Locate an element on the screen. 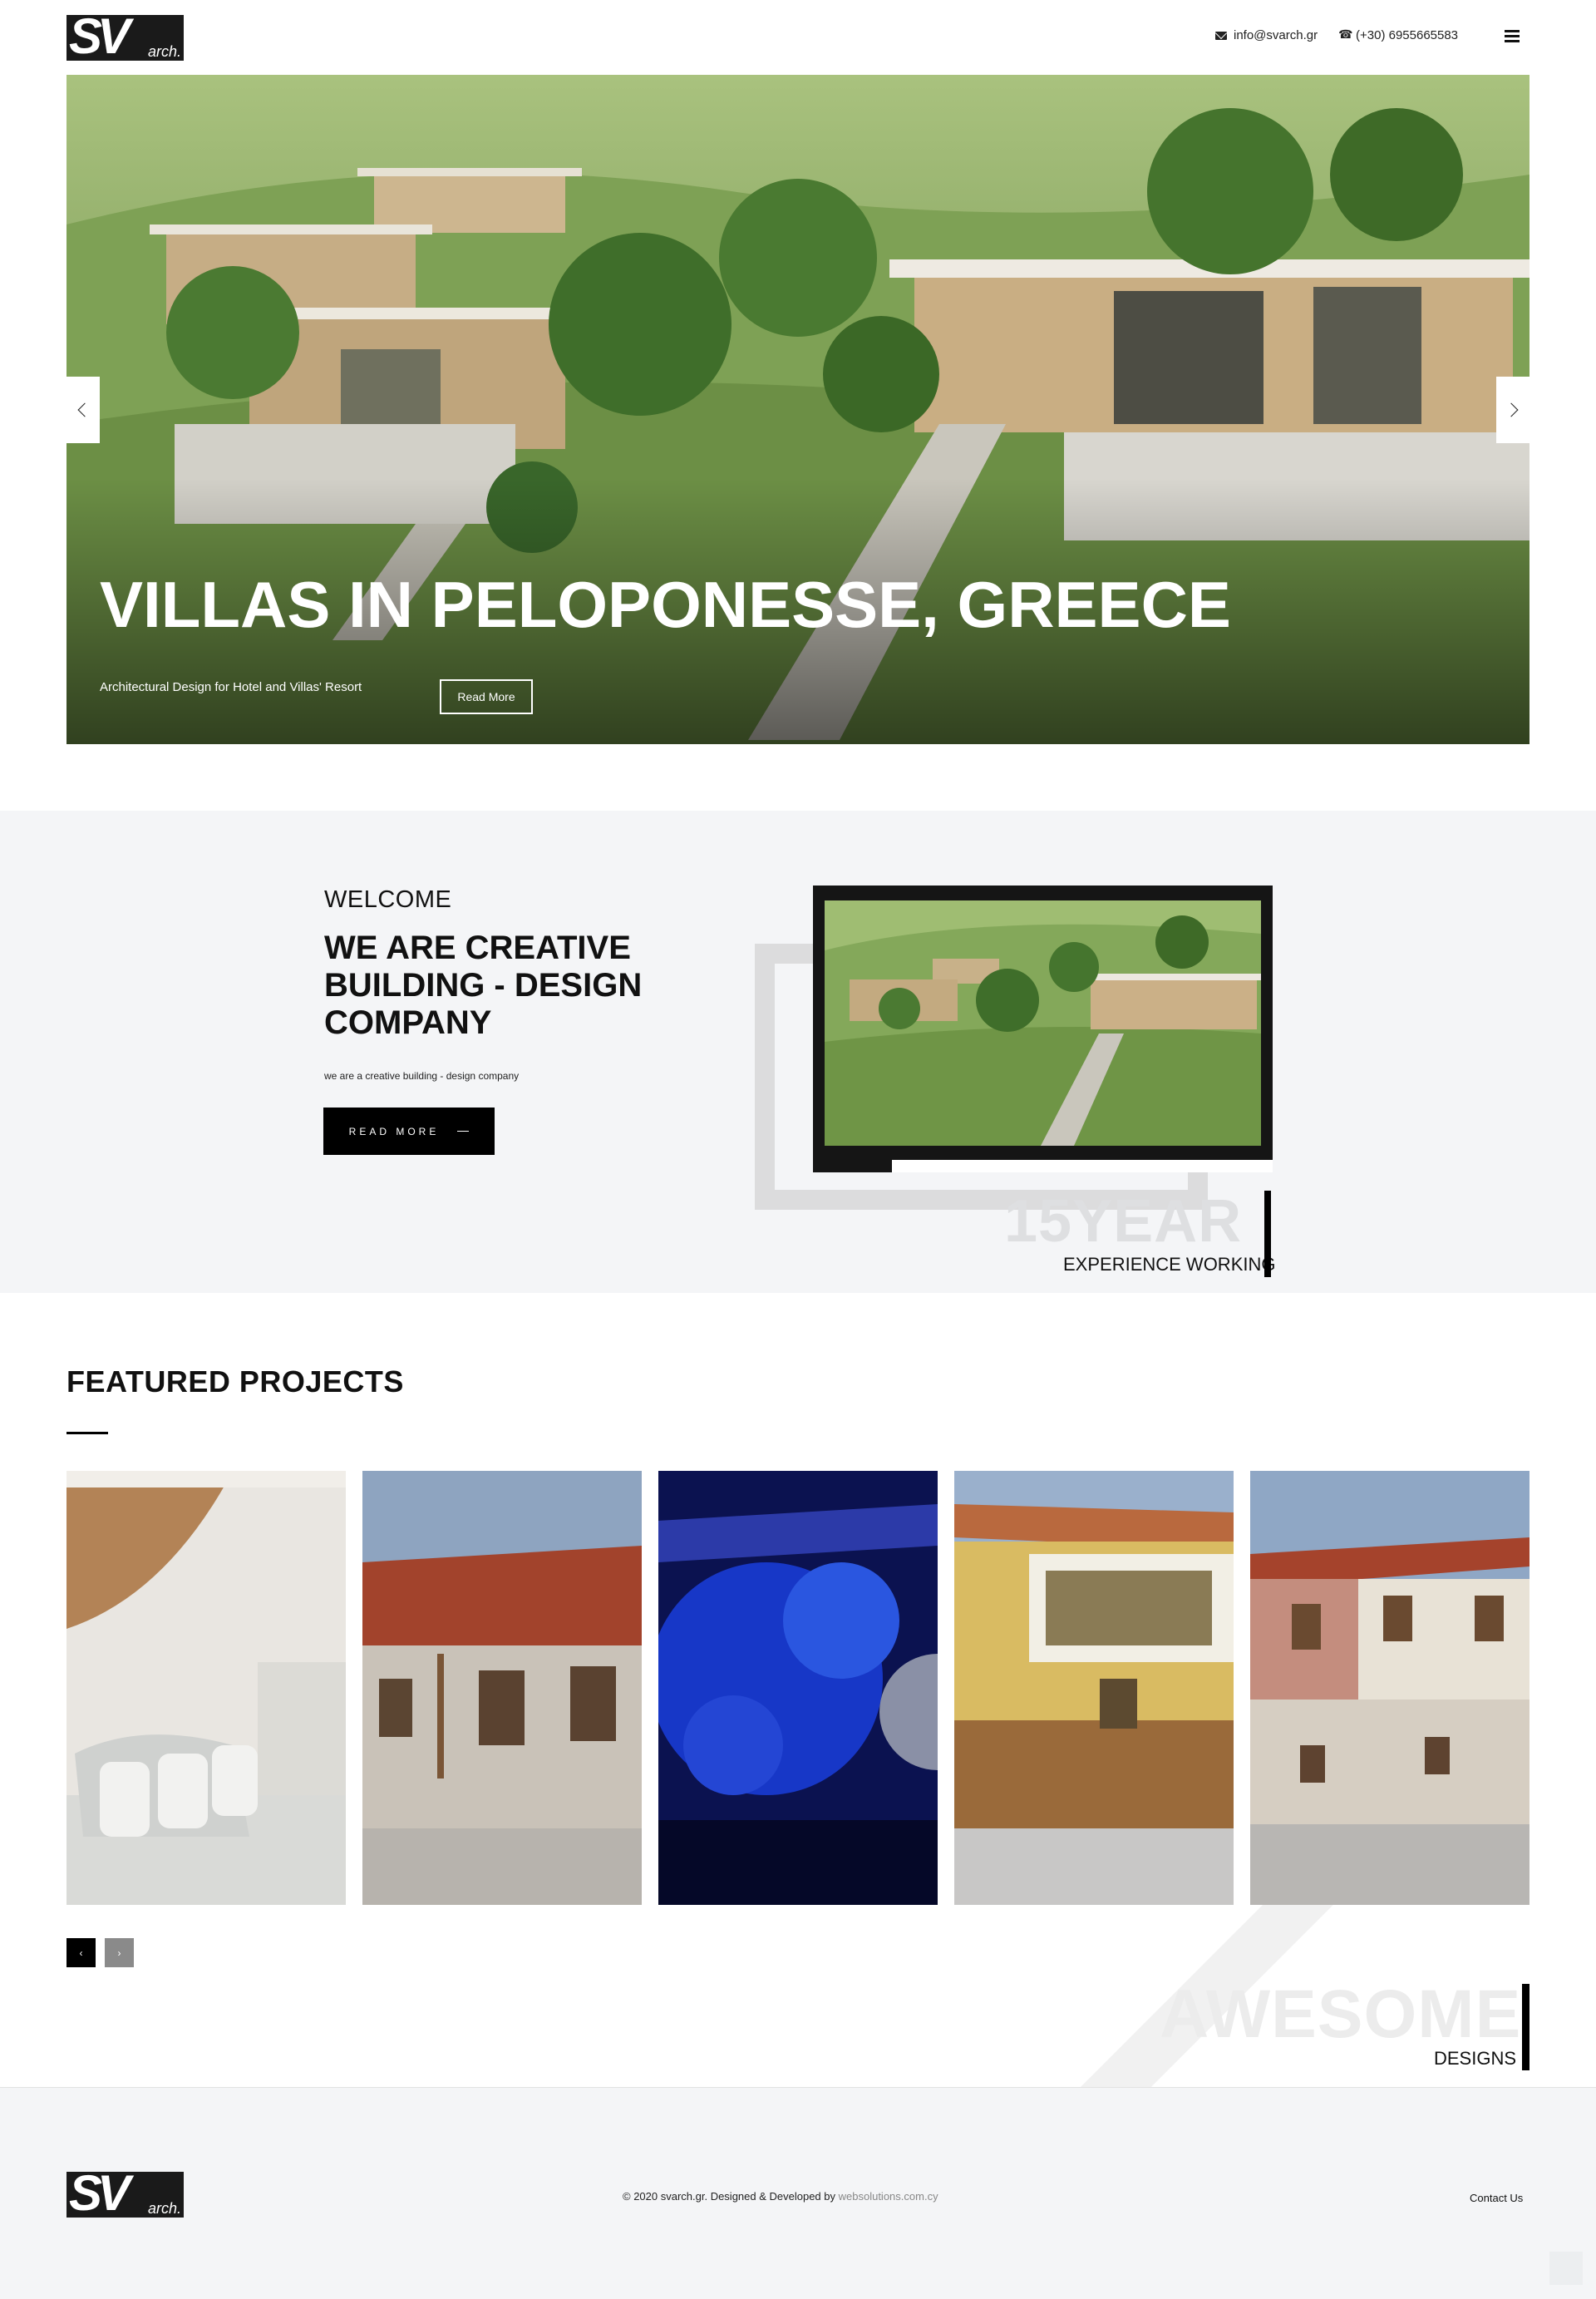  experience-accent-bar is located at coordinates (1267, 1234).